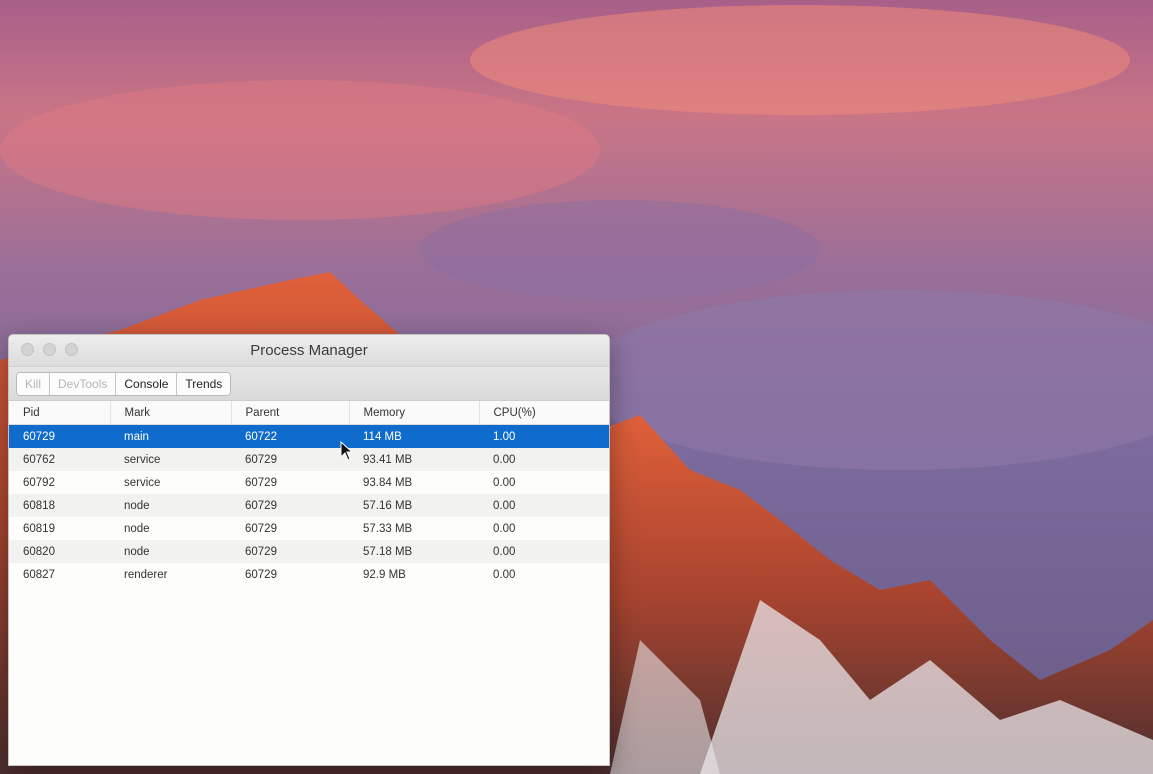 The image size is (1153, 774). What do you see at coordinates (146, 574) in the screenshot?
I see `cell-mark: renderer` at bounding box center [146, 574].